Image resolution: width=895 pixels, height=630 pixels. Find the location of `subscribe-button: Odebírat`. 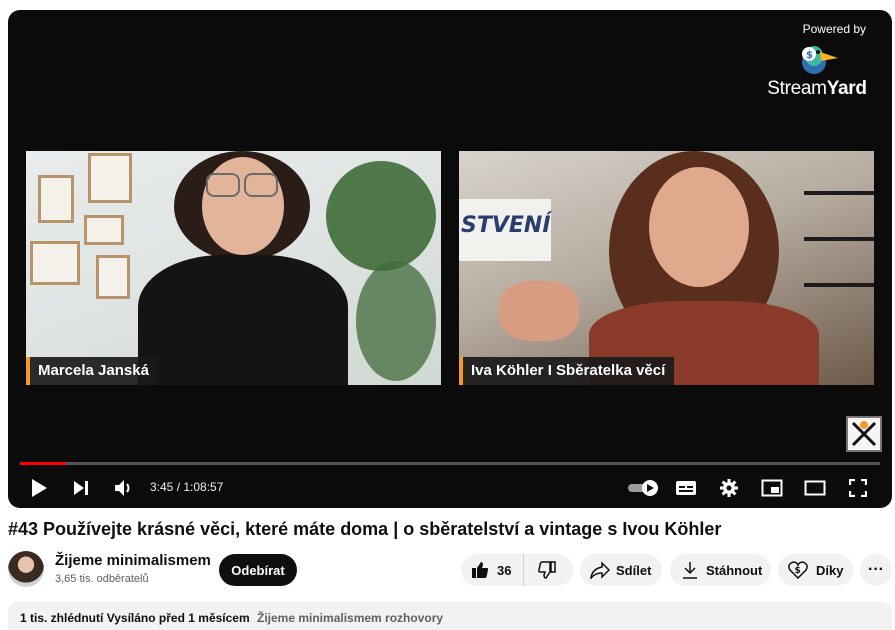

subscribe-button: Odebírat is located at coordinates (258, 570).